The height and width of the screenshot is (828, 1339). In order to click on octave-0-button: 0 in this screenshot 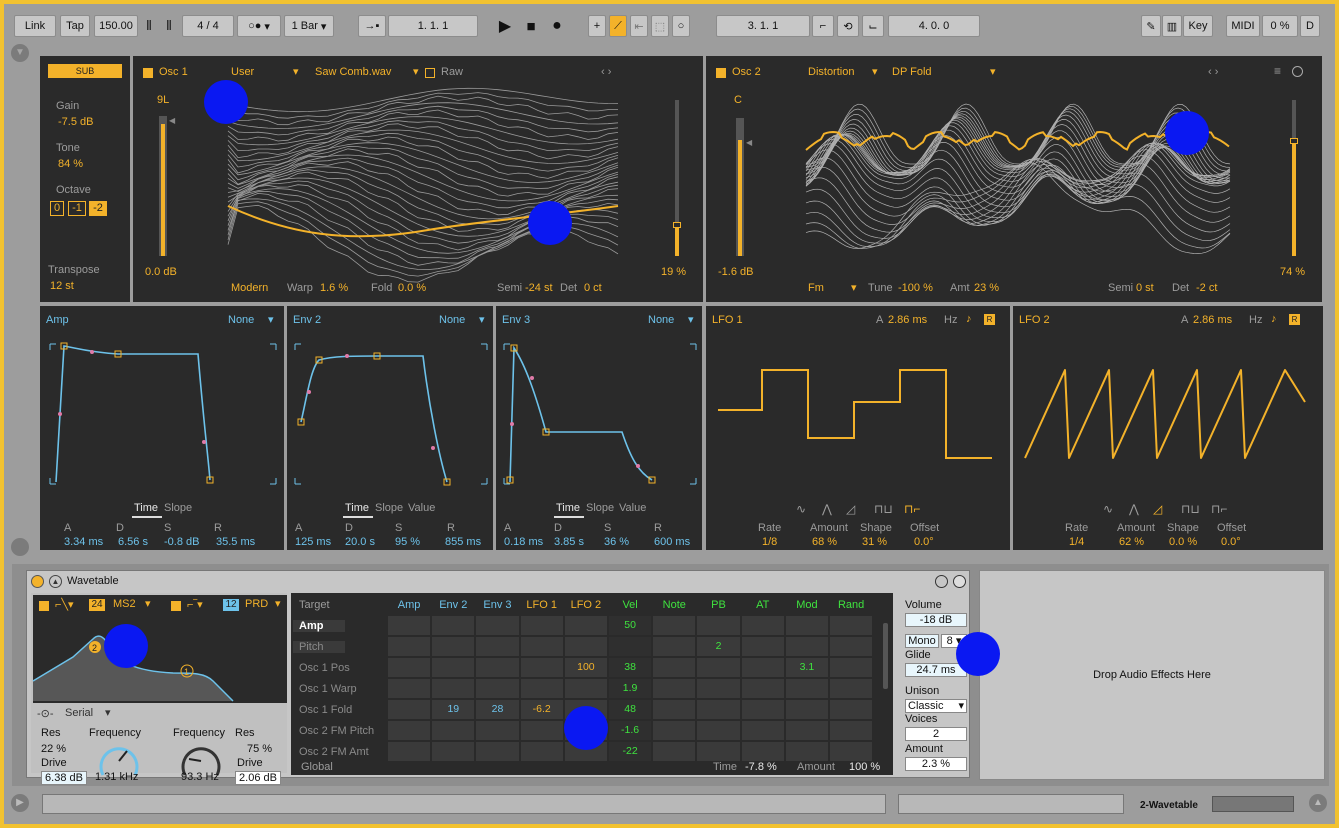, I will do `click(57, 208)`.